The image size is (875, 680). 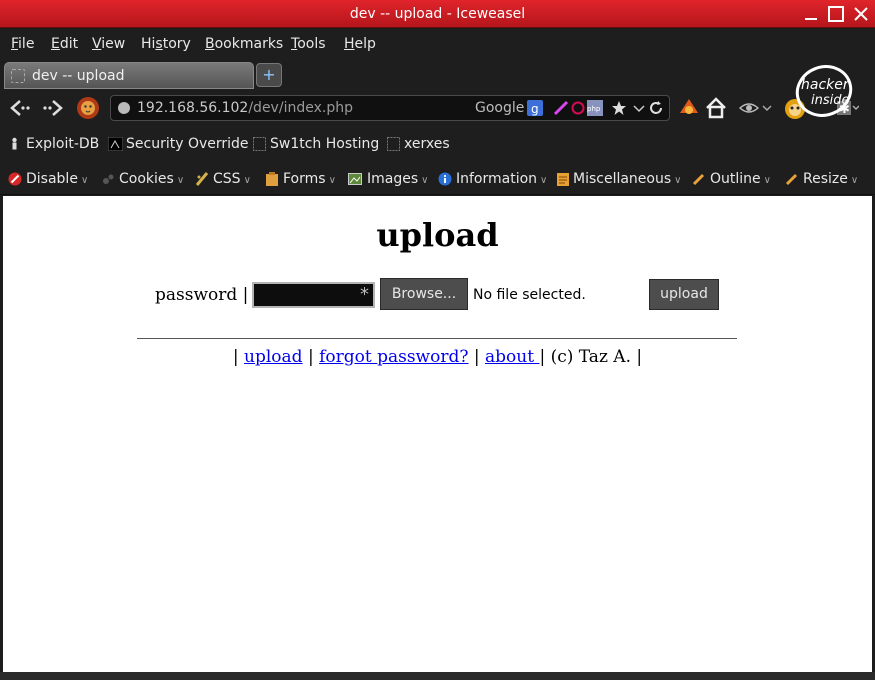 I want to click on footer-link-upload: upload, so click(x=273, y=357).